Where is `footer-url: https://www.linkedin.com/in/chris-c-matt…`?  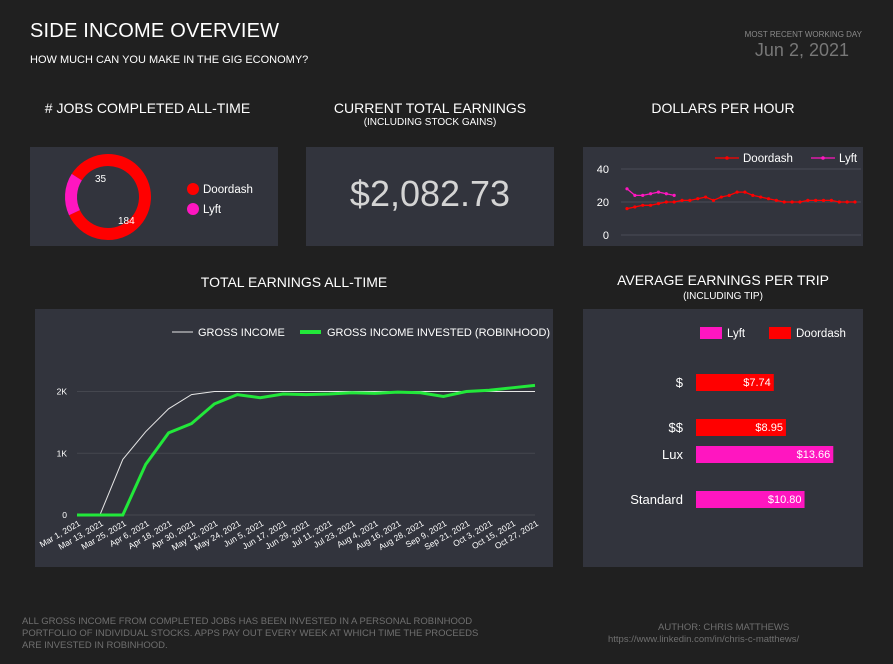 footer-url: https://www.linkedin.com/in/chris-c-matt… is located at coordinates (704, 639).